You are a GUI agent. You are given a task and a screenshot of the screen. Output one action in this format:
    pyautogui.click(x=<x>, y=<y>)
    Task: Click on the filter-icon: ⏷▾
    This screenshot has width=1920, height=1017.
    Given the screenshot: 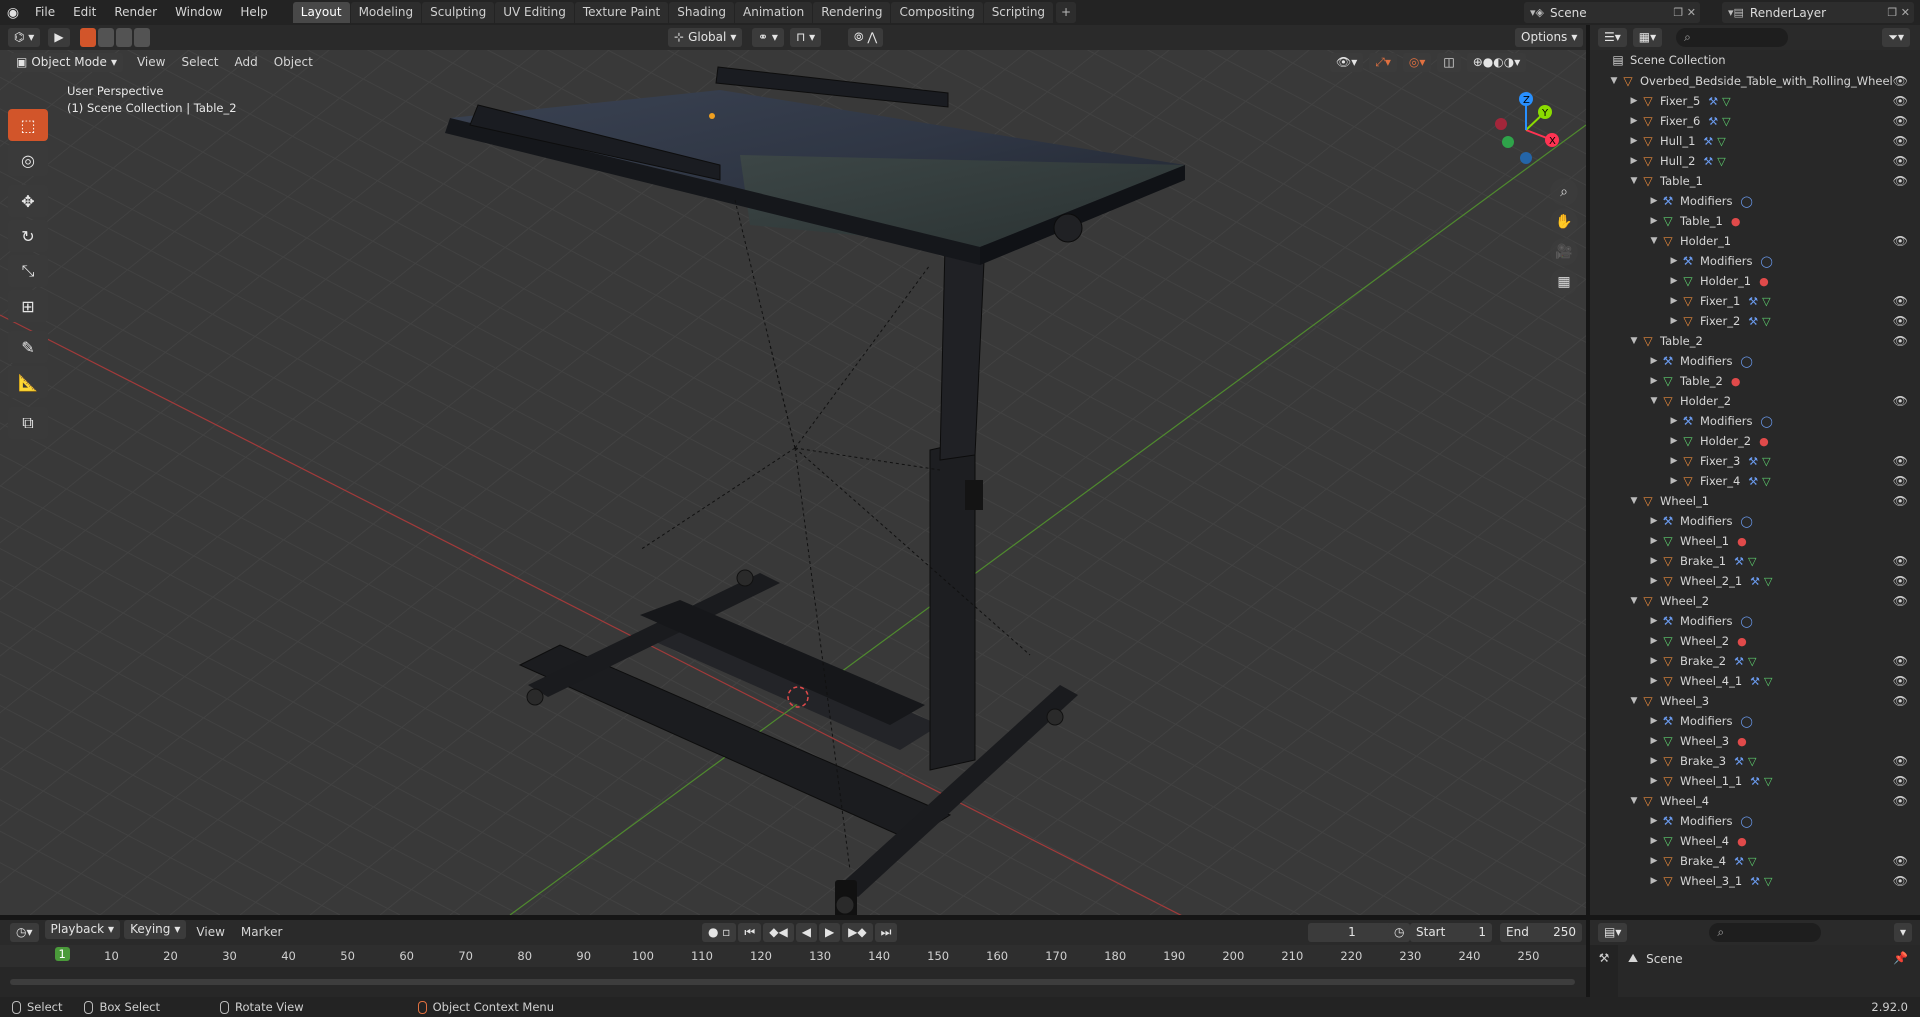 What is the action you would take?
    pyautogui.click(x=1896, y=37)
    